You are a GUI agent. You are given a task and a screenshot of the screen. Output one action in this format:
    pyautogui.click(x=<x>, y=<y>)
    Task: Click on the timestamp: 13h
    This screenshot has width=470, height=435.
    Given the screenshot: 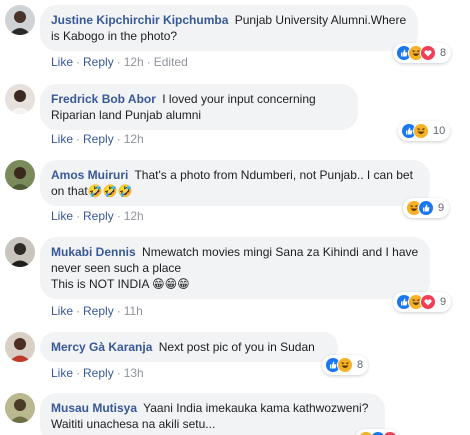 What is the action you would take?
    pyautogui.click(x=134, y=373)
    